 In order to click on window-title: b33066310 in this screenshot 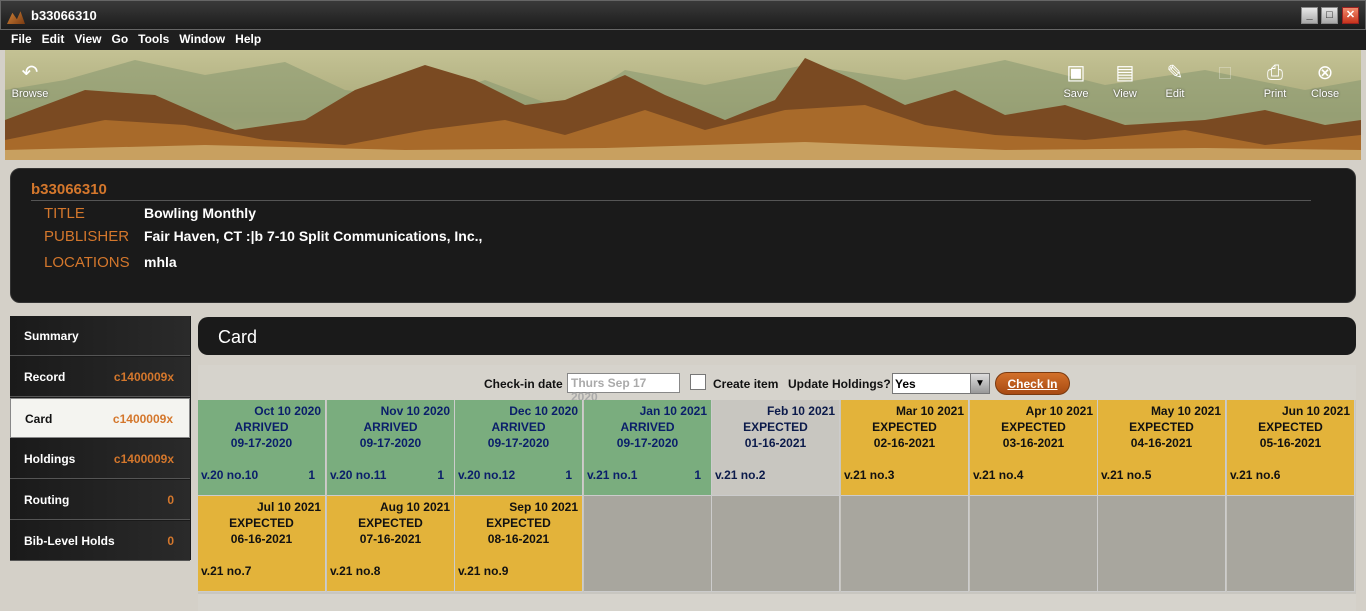, I will do `click(64, 15)`.